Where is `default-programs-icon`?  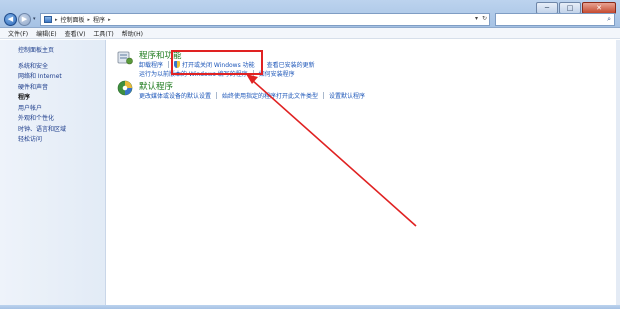
default-programs-icon is located at coordinates (125, 88).